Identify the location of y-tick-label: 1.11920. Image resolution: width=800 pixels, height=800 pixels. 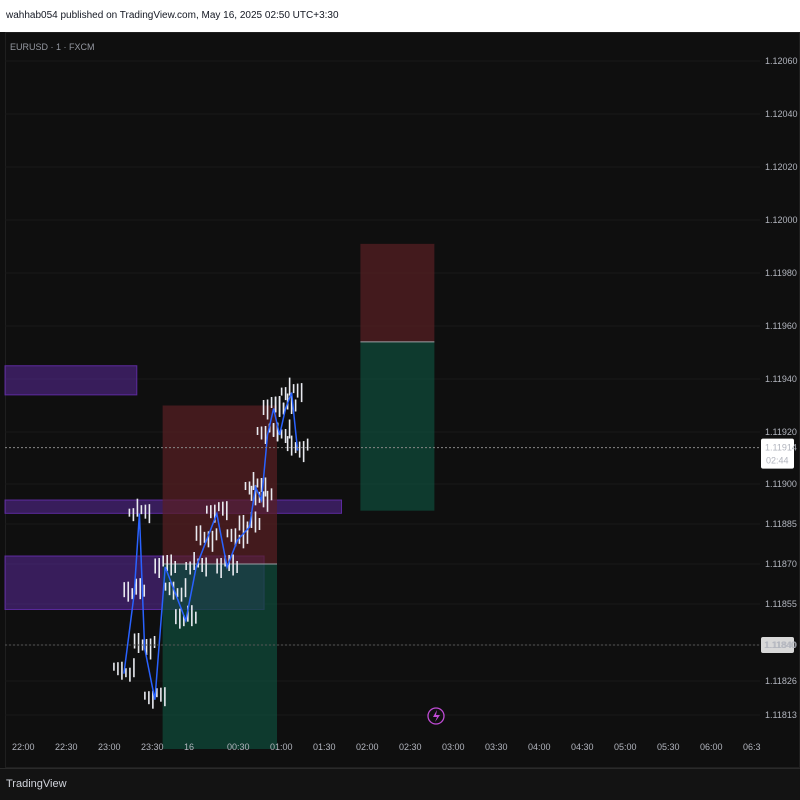
(781, 432).